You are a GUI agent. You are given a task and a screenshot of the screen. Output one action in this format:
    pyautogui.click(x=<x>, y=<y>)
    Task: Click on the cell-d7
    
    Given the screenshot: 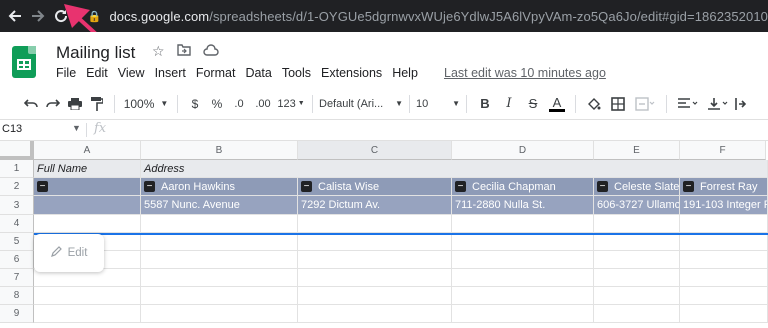 What is the action you would take?
    pyautogui.click(x=523, y=278)
    